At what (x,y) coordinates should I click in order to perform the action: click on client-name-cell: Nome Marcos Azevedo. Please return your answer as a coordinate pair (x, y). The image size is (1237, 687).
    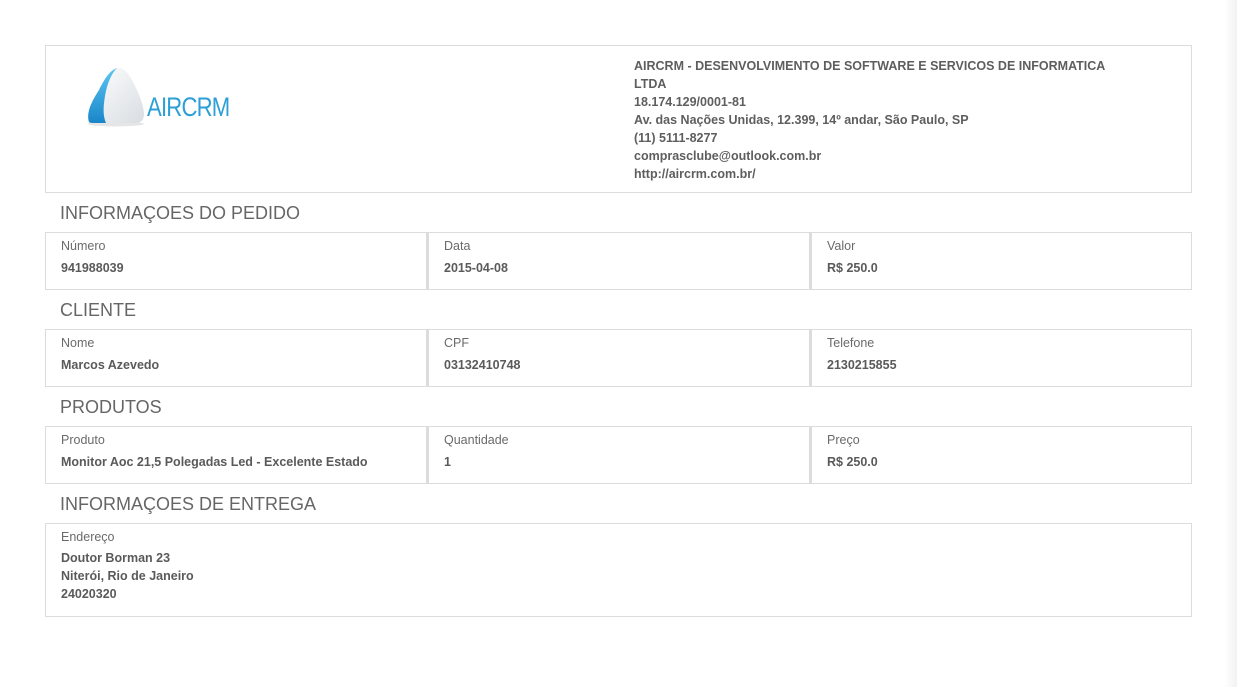
    Looking at the image, I should click on (236, 358).